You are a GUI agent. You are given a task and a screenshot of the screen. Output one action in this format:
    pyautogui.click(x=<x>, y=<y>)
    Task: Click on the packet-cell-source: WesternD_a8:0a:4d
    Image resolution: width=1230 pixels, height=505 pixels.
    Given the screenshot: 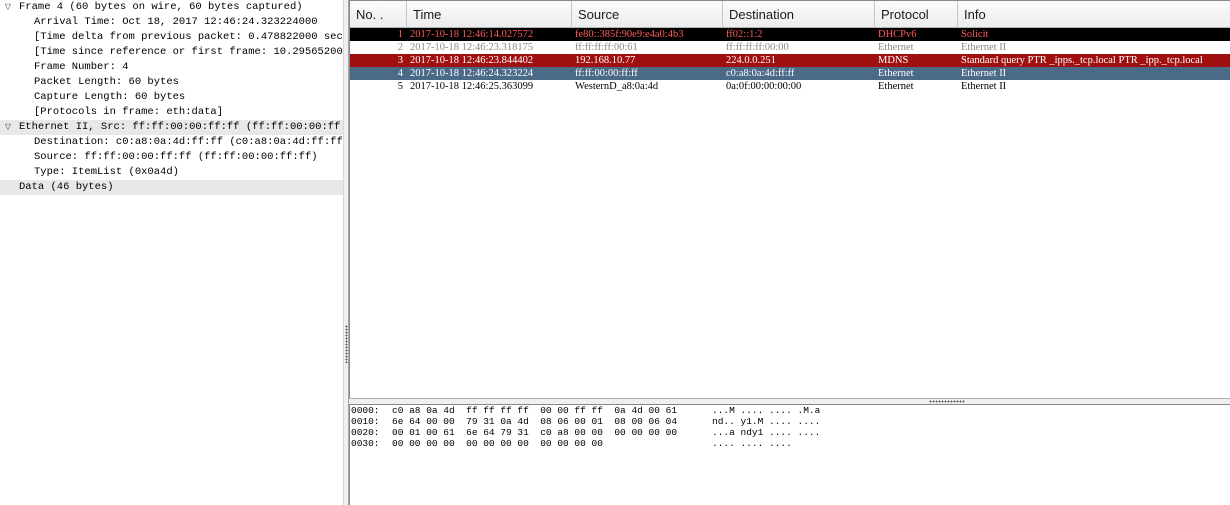 What is the action you would take?
    pyautogui.click(x=617, y=86)
    